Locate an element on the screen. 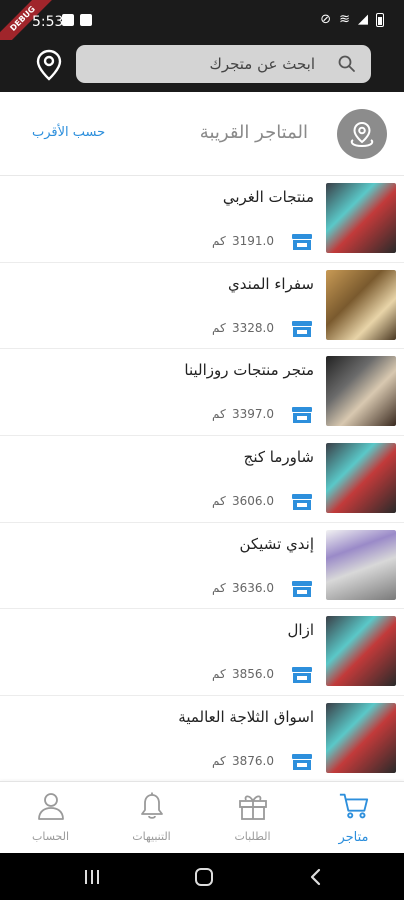 This screenshot has height=900, width=404. location-pin-icon is located at coordinates (49, 65).